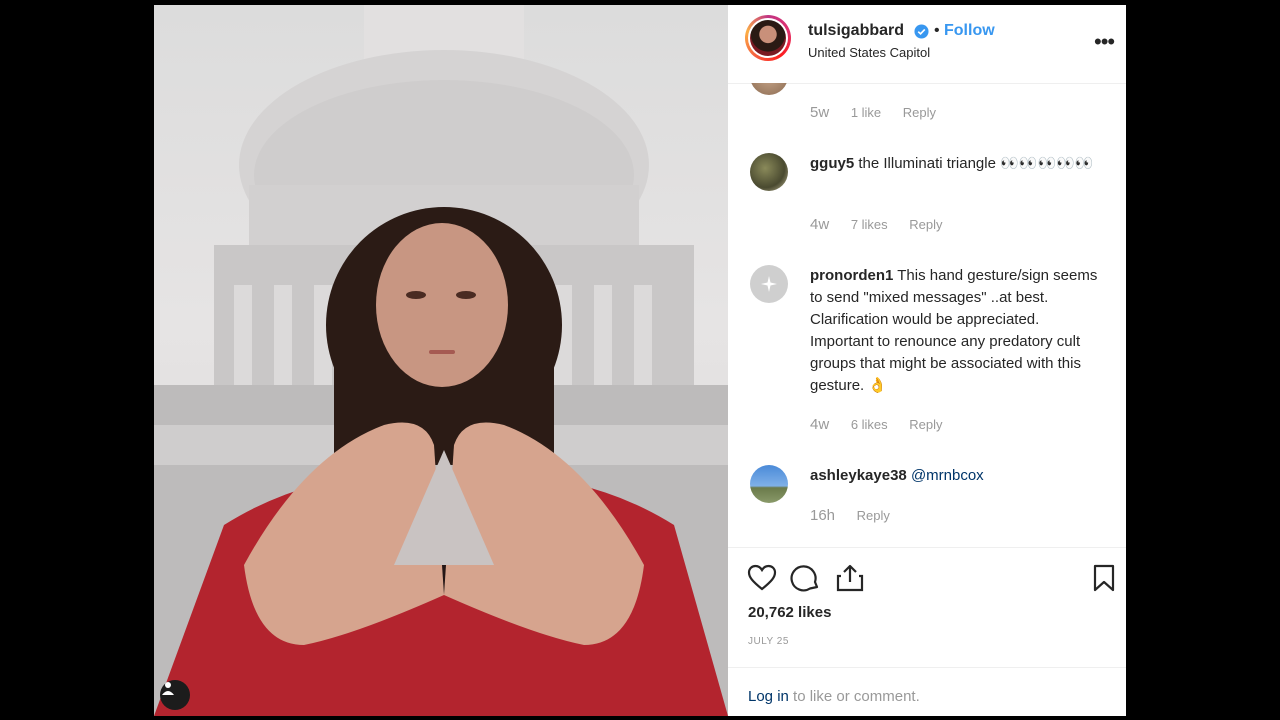 This screenshot has height=720, width=1280. What do you see at coordinates (869, 224) in the screenshot?
I see `comment-likes: 7 likes` at bounding box center [869, 224].